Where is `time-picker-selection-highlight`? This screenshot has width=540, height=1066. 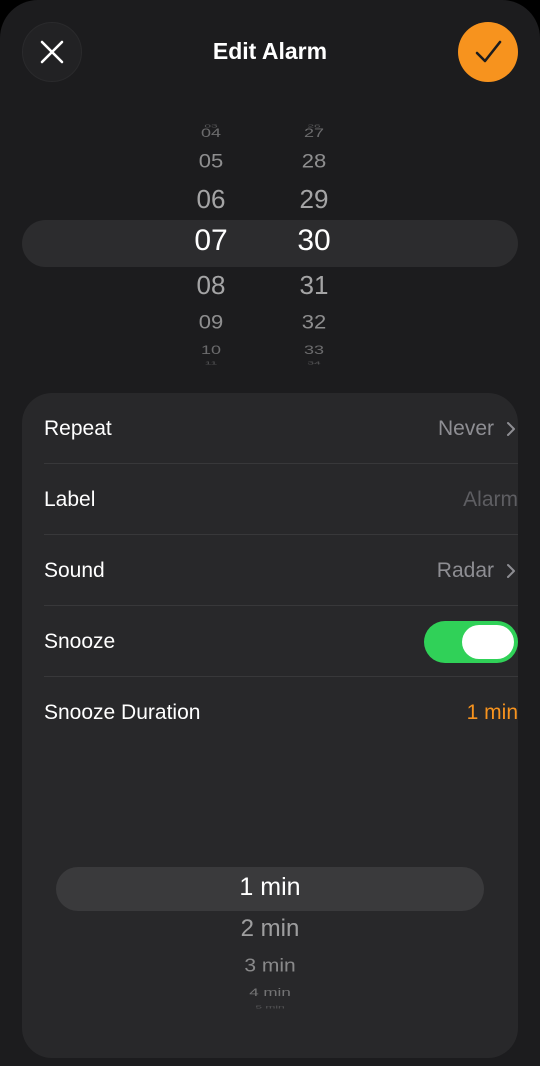
time-picker-selection-highlight is located at coordinates (270, 243).